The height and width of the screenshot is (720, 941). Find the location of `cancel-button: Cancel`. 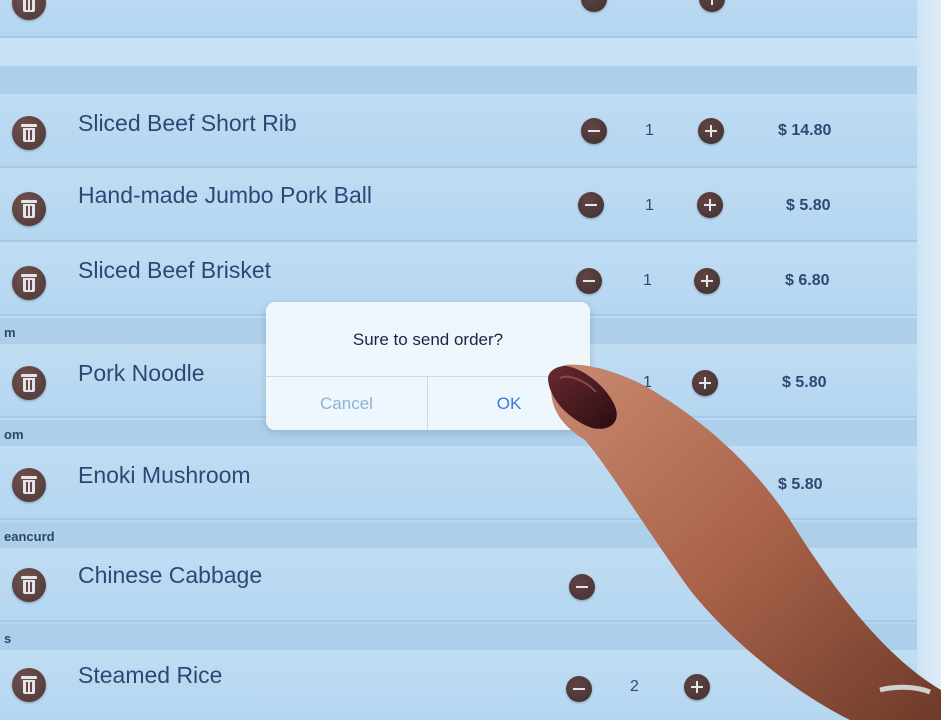

cancel-button: Cancel is located at coordinates (346, 403).